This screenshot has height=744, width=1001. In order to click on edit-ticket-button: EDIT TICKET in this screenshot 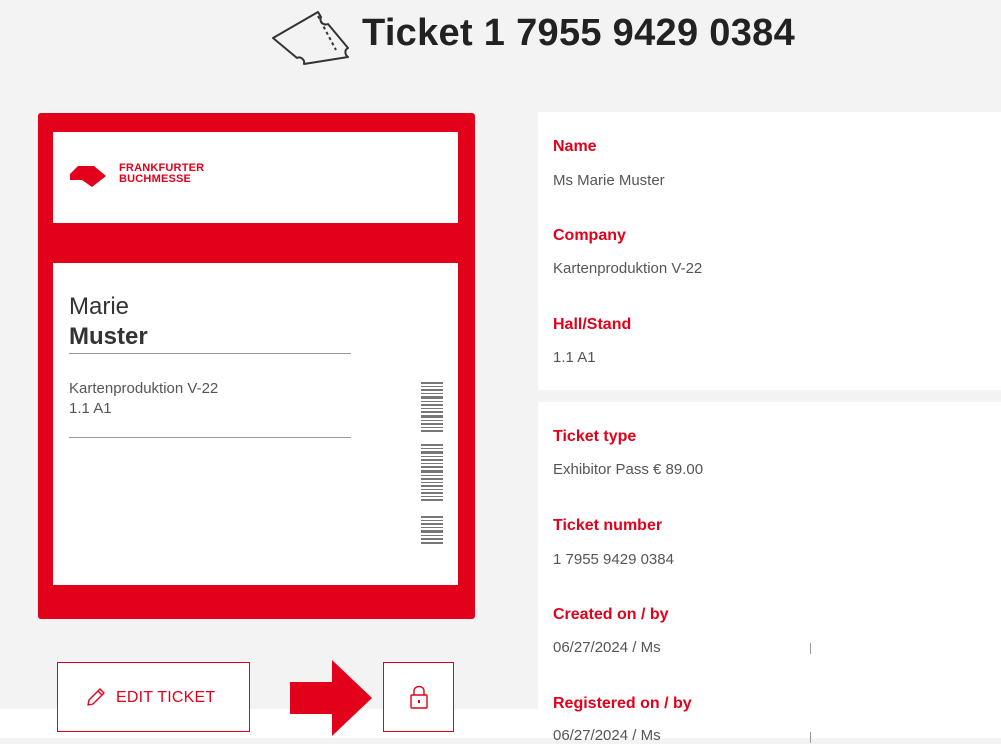, I will do `click(153, 697)`.